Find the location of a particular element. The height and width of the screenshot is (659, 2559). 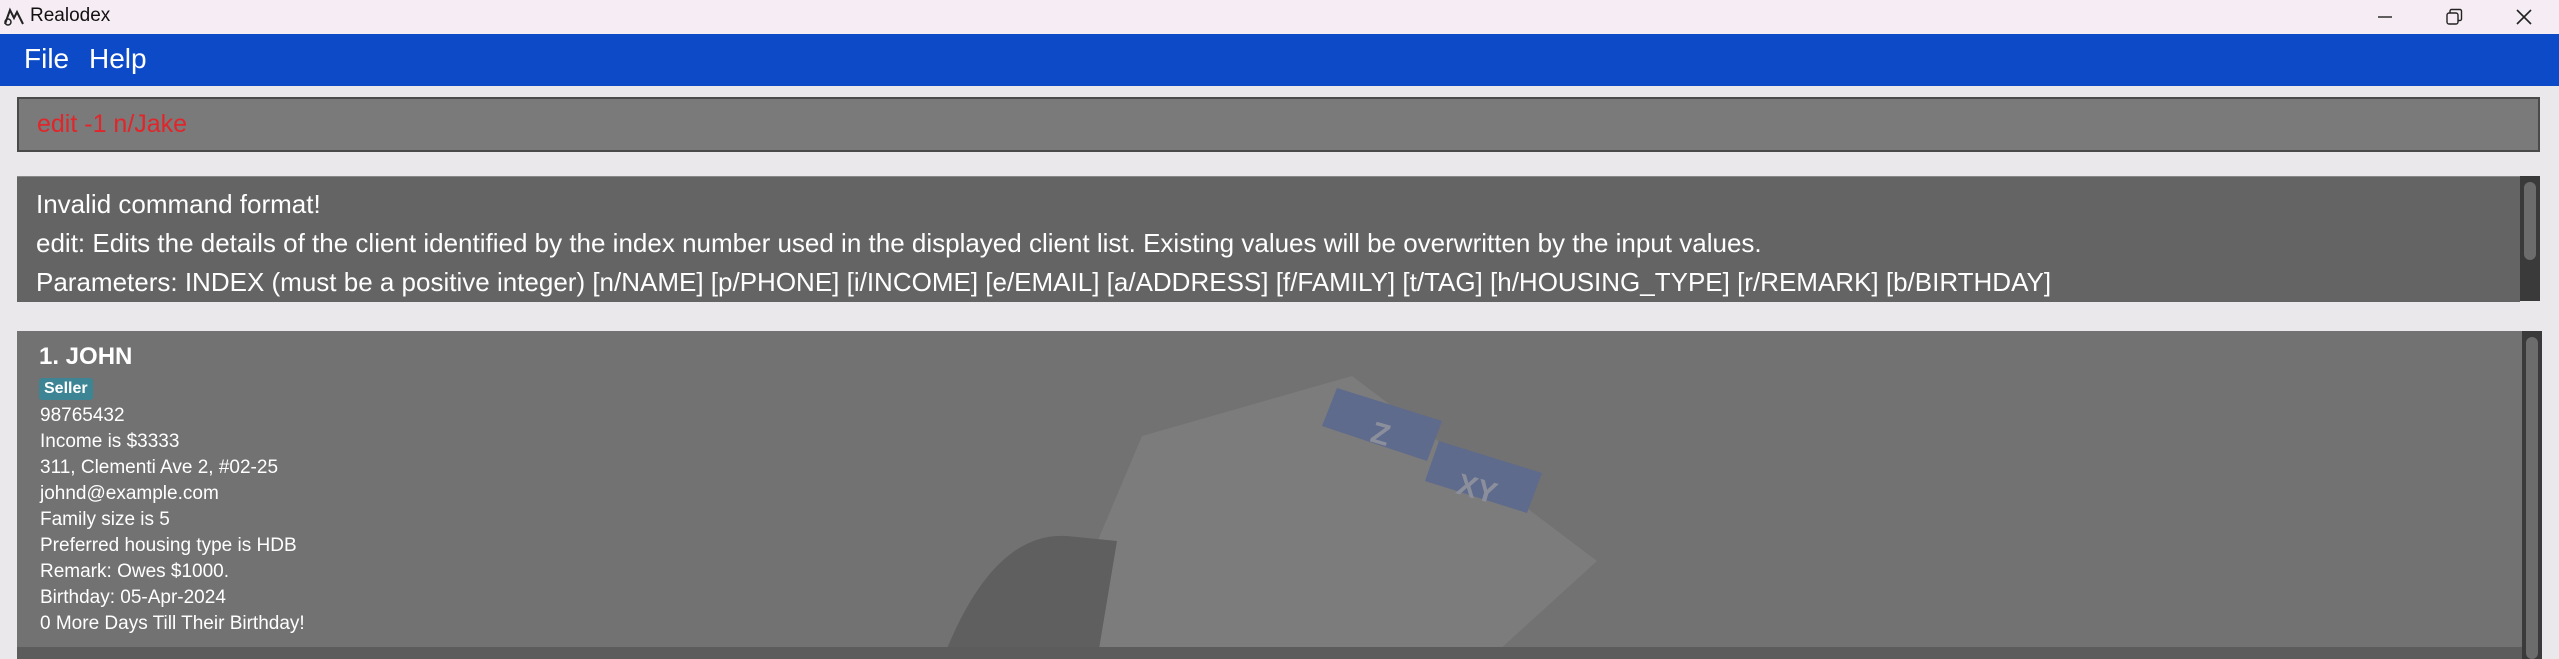

client-housing: Preferred housing type is HDB is located at coordinates (168, 545).